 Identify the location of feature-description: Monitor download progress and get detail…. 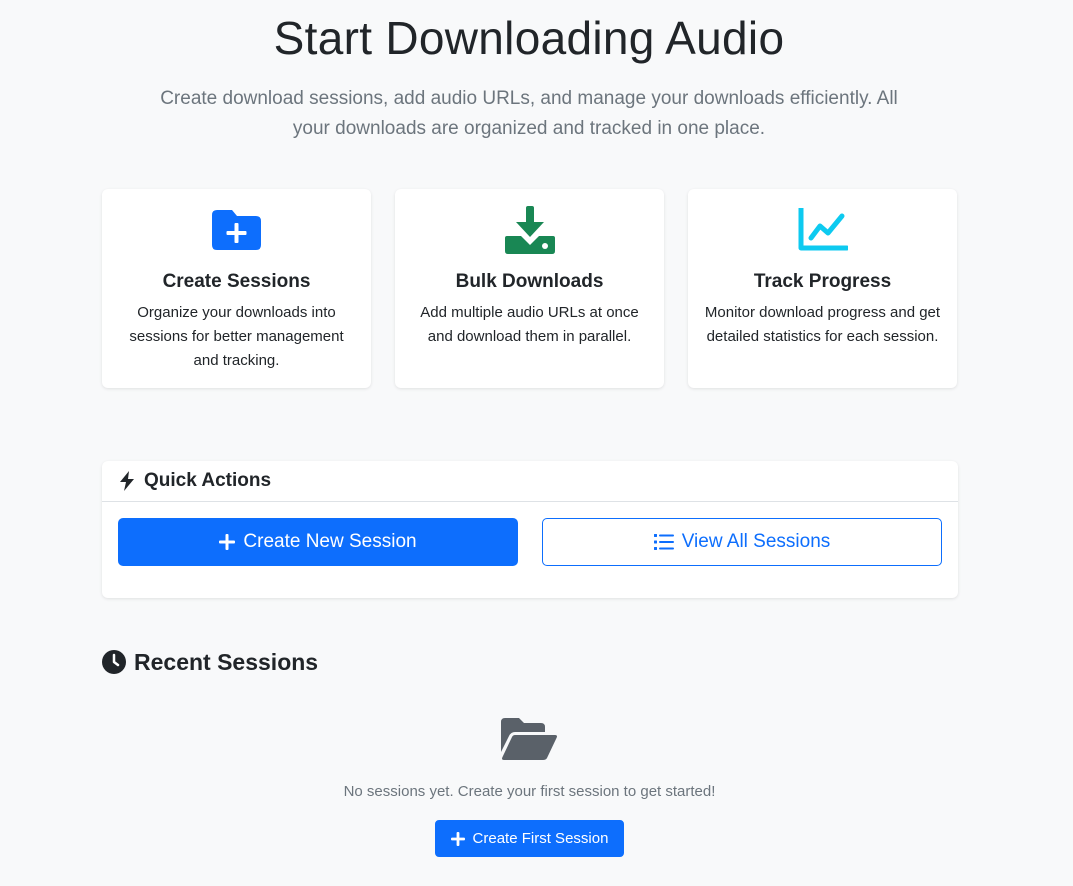
(822, 324).